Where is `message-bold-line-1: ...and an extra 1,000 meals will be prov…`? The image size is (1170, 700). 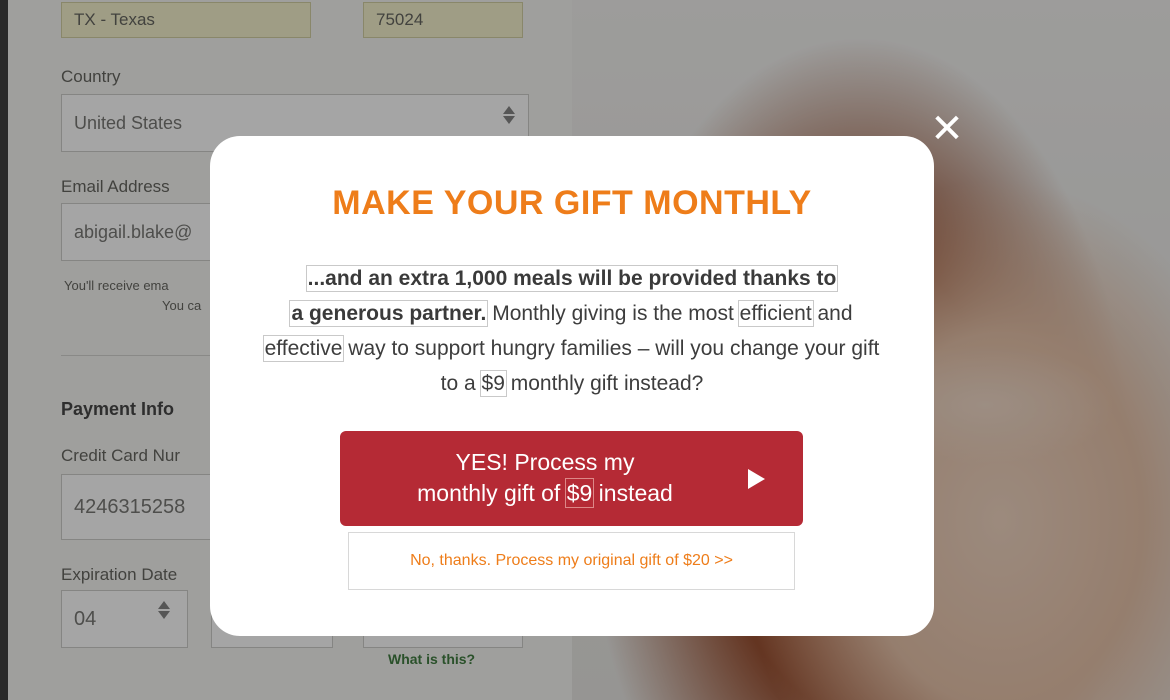
message-bold-line-1: ...and an extra 1,000 meals will be prov… is located at coordinates (572, 278).